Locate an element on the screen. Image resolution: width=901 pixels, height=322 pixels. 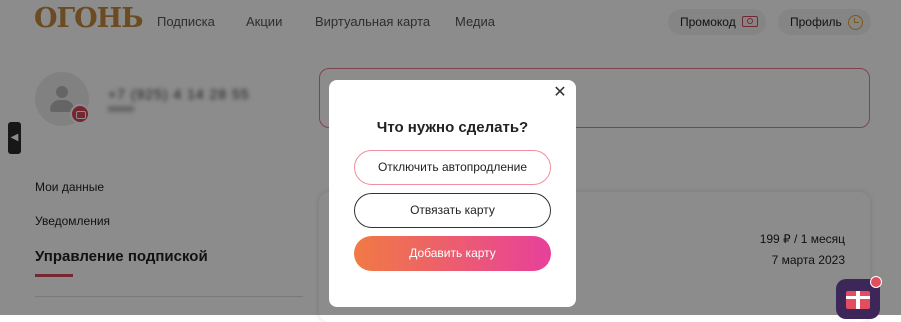
modal-title: Что нужно сделать? is located at coordinates (452, 127).